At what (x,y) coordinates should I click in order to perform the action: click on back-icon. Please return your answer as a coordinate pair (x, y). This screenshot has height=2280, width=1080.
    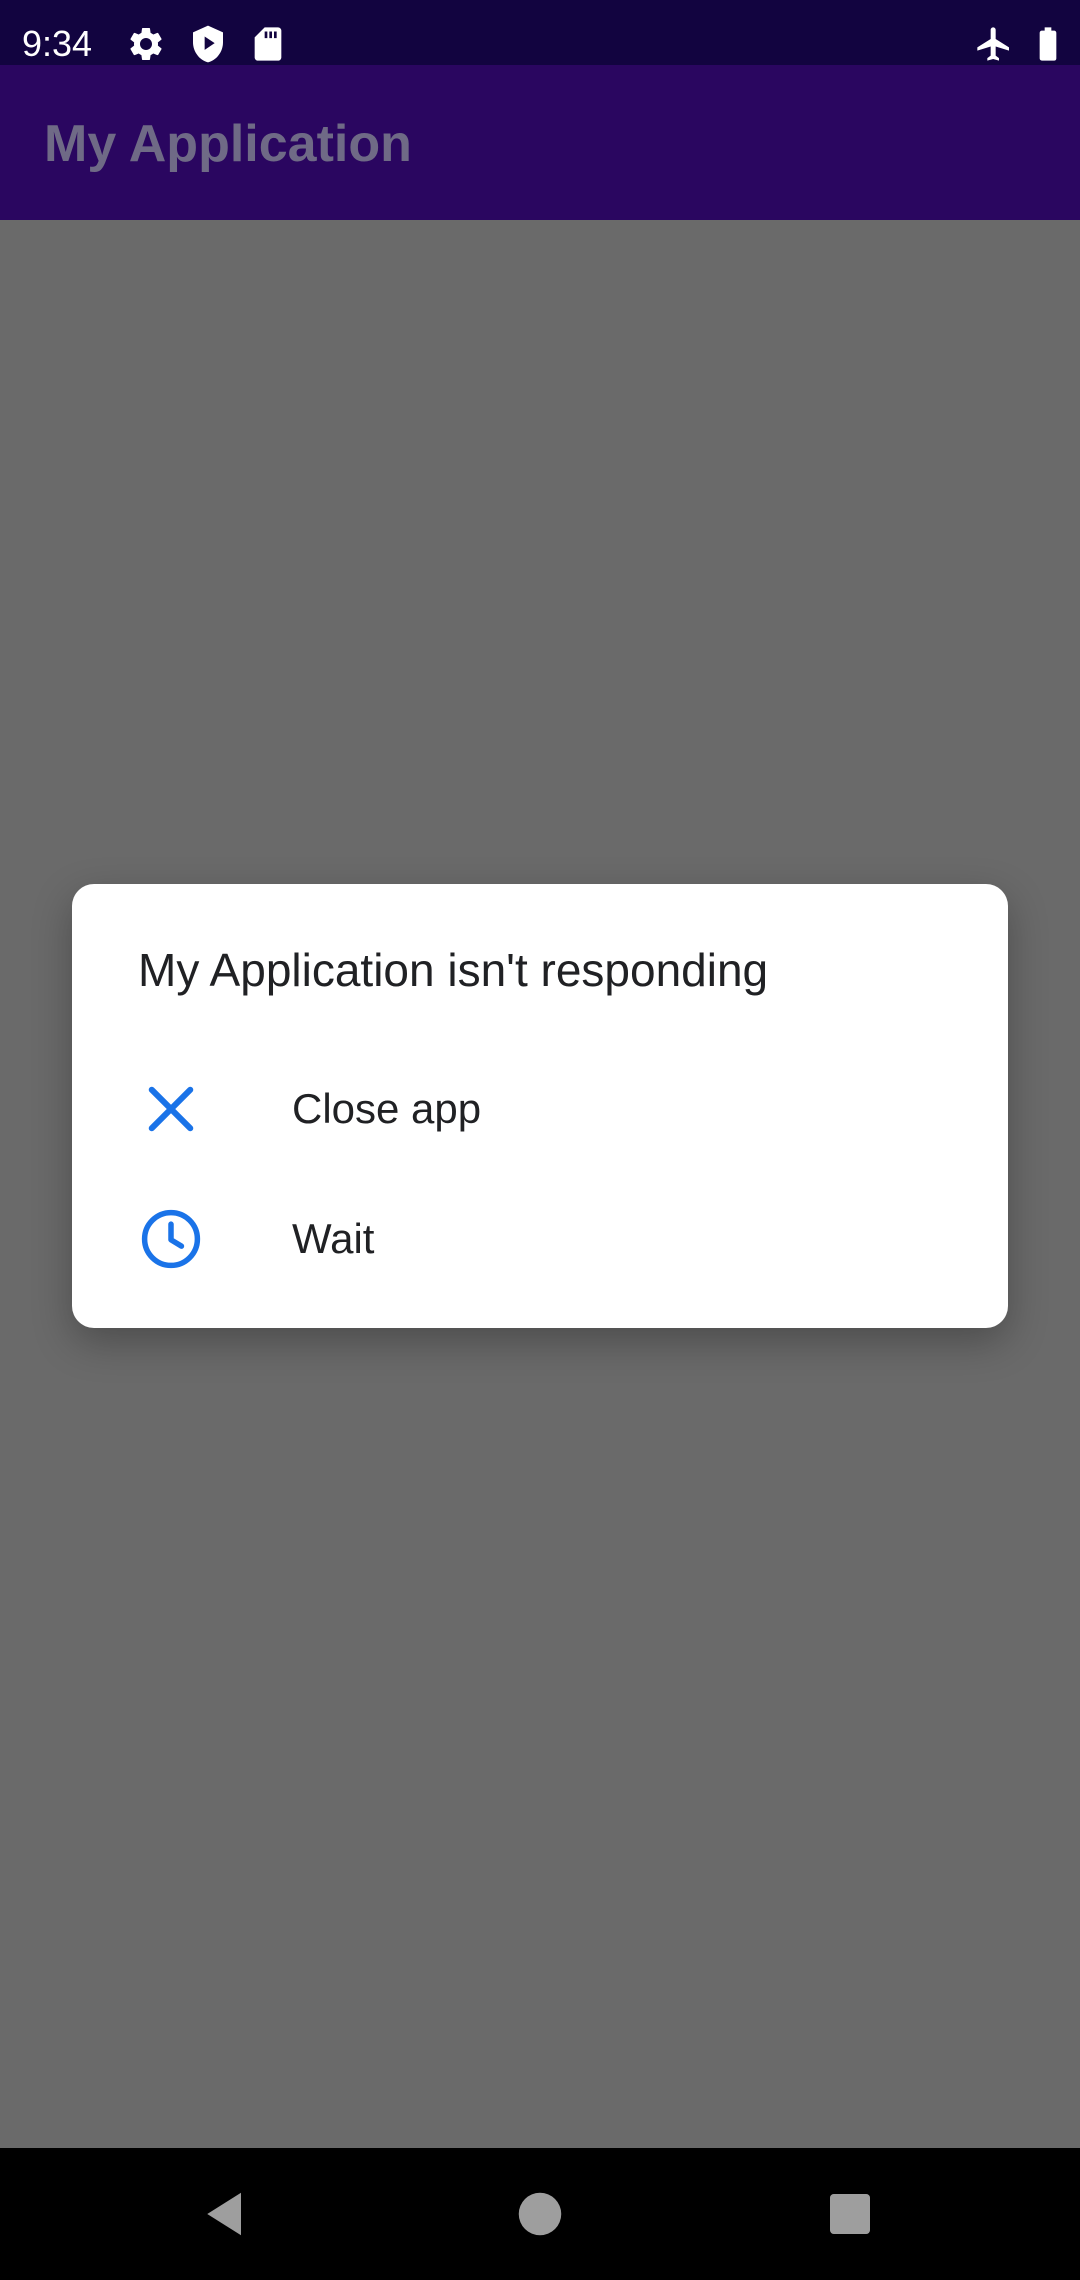
    Looking at the image, I should click on (226, 2214).